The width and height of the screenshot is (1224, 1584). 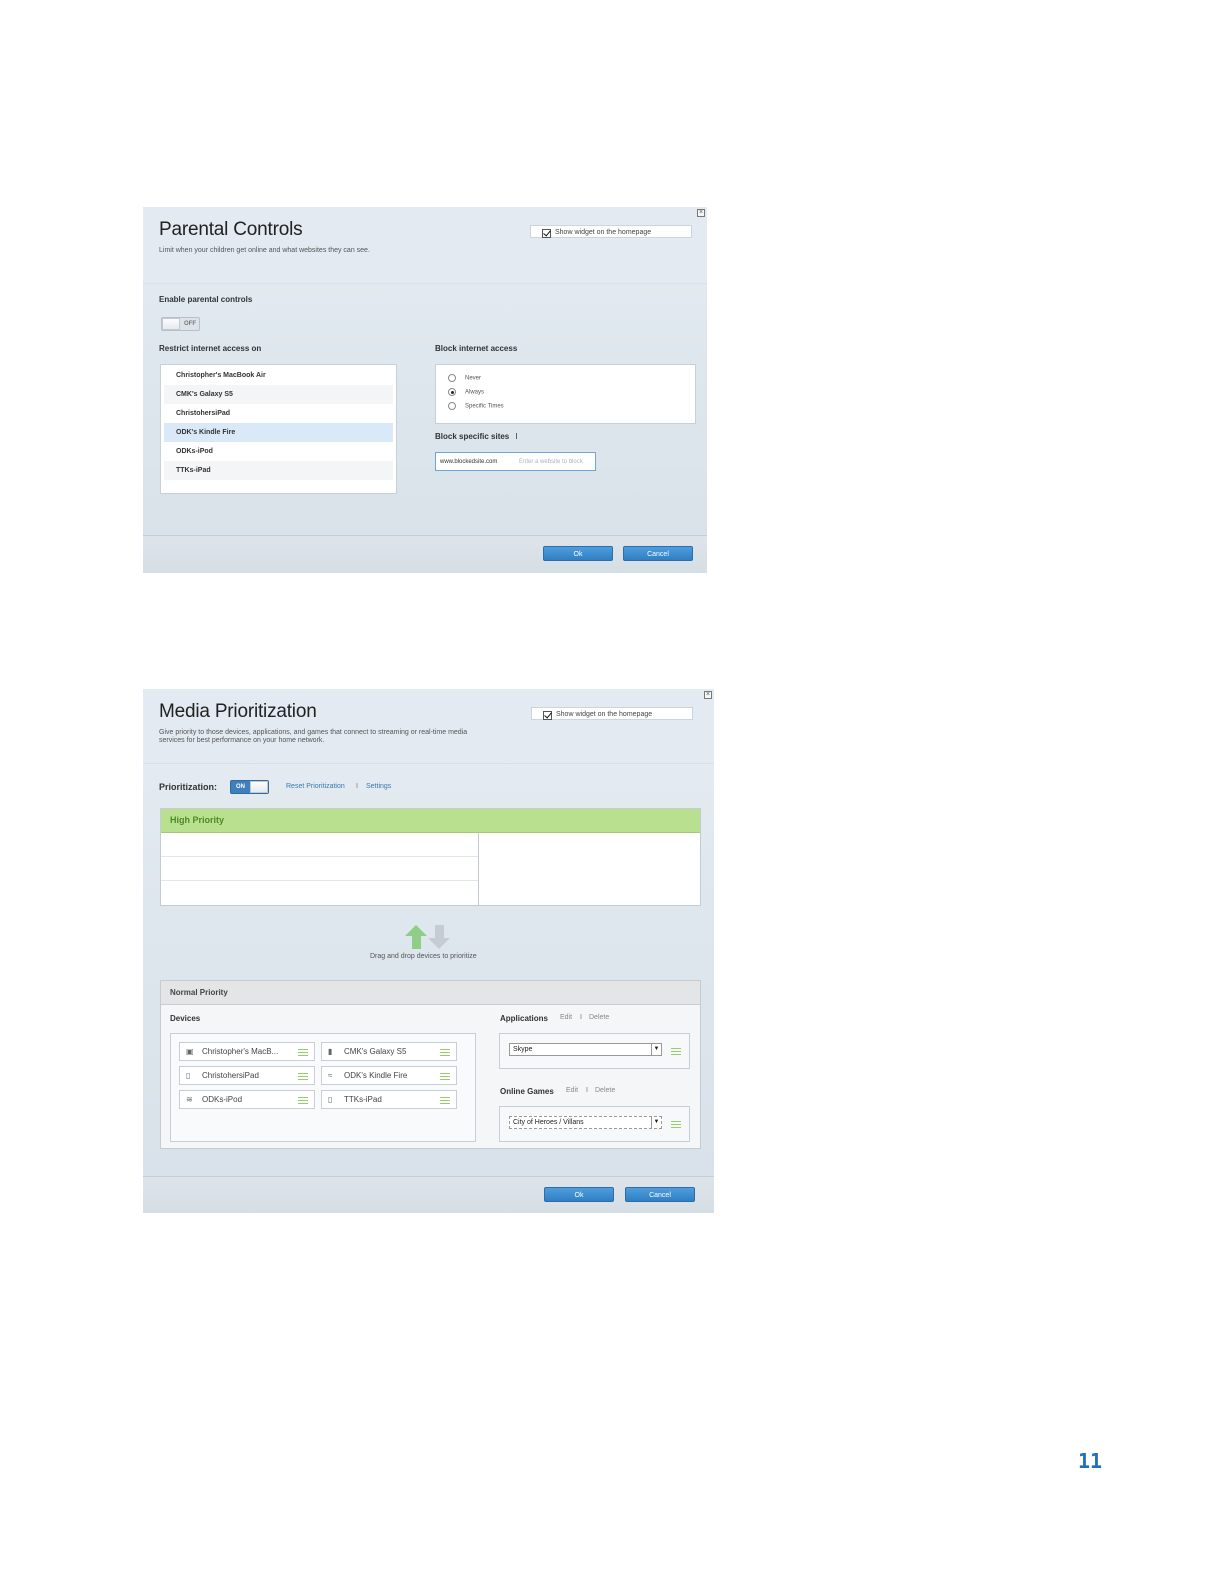 I want to click on device-row: TTKs-iPad, so click(x=278, y=470).